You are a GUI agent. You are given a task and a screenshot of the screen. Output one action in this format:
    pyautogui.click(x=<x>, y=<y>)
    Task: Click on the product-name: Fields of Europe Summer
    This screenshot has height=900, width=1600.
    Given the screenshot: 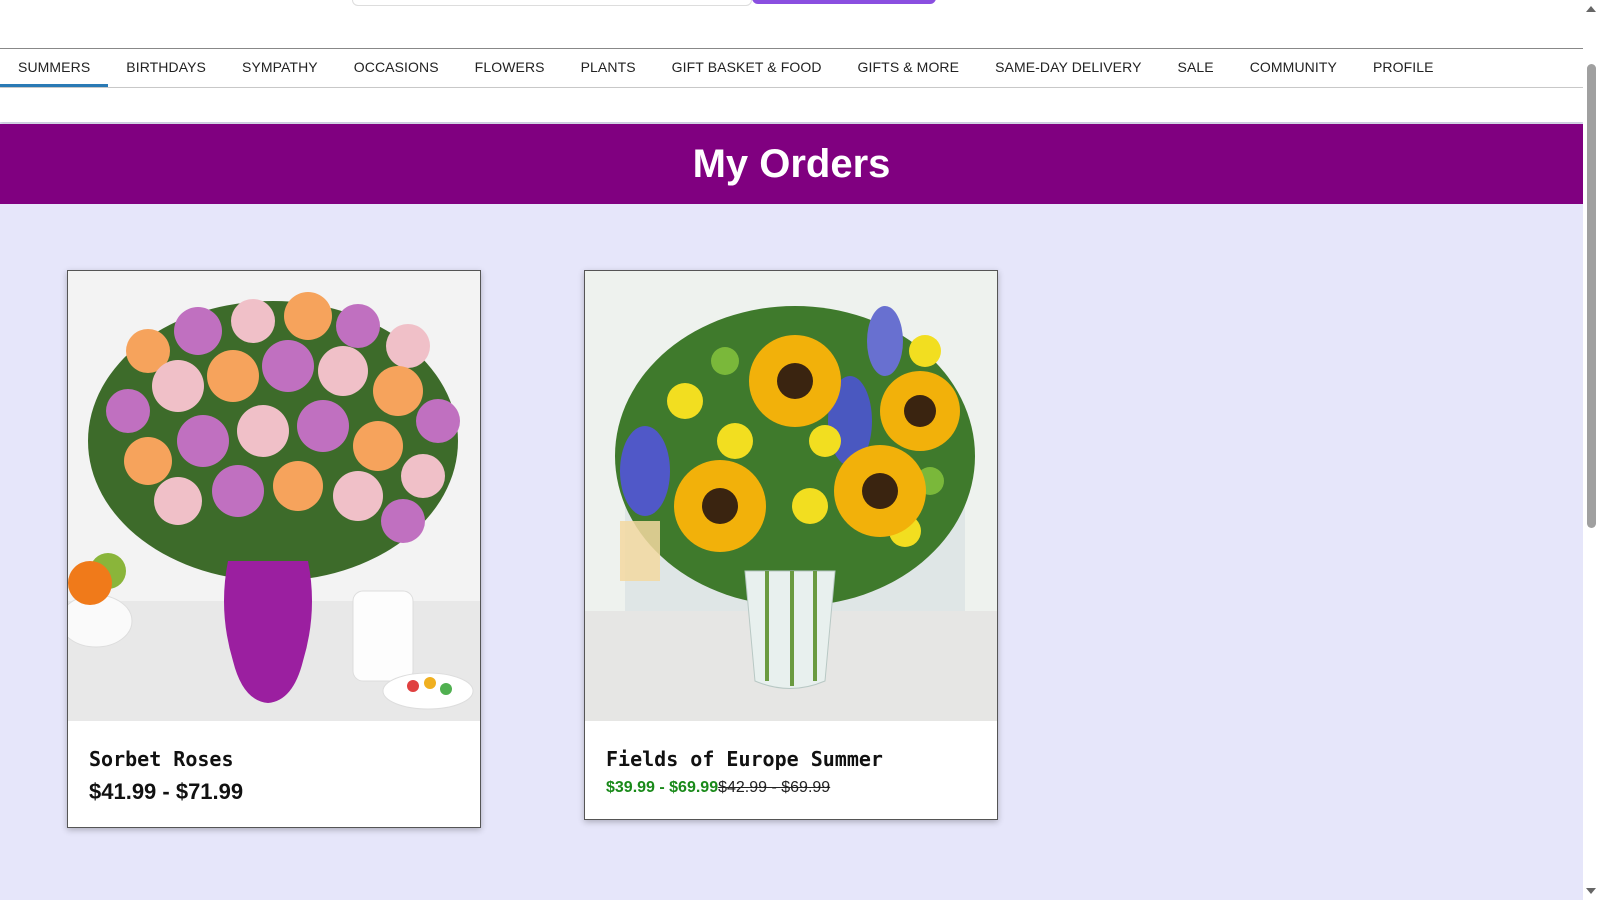 What is the action you would take?
    pyautogui.click(x=791, y=759)
    